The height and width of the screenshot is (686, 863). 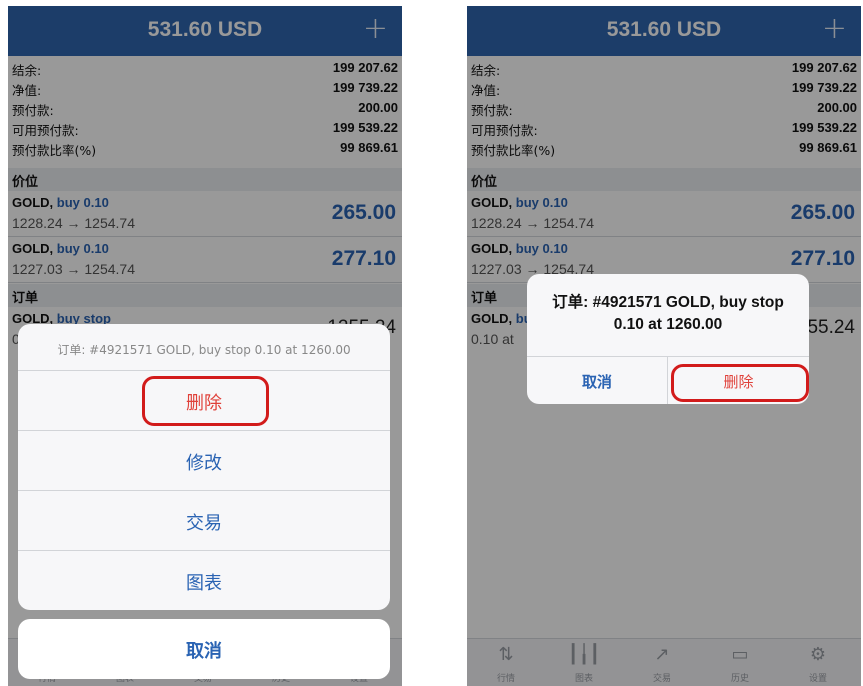 What do you see at coordinates (204, 649) in the screenshot?
I see `cancel-button: 取消` at bounding box center [204, 649].